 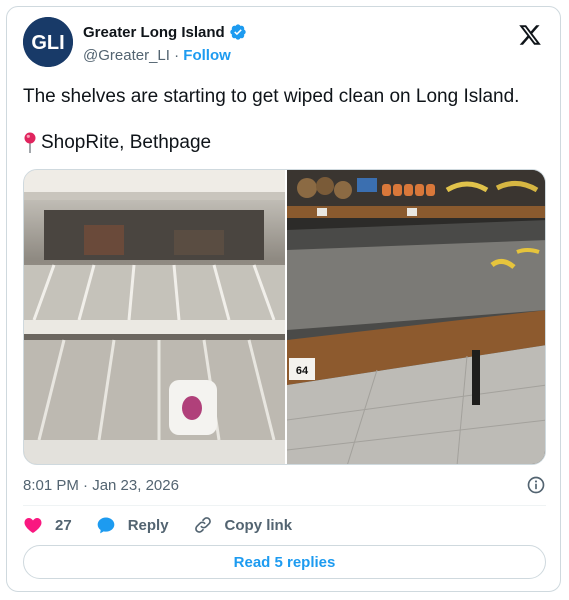 I want to click on x-logo-icon, so click(x=530, y=35).